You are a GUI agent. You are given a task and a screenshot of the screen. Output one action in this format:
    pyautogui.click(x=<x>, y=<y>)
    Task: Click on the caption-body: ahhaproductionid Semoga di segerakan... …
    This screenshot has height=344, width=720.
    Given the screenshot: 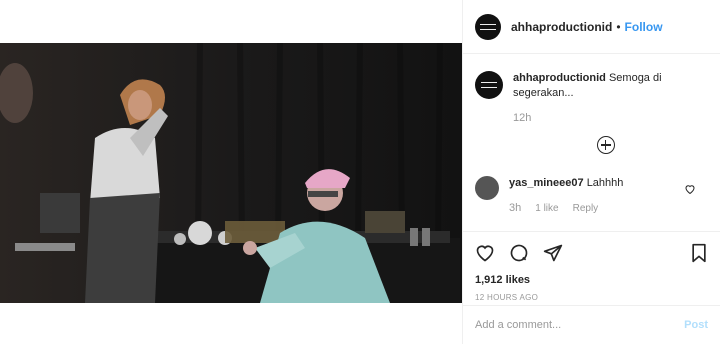 What is the action you would take?
    pyautogui.click(x=608, y=98)
    